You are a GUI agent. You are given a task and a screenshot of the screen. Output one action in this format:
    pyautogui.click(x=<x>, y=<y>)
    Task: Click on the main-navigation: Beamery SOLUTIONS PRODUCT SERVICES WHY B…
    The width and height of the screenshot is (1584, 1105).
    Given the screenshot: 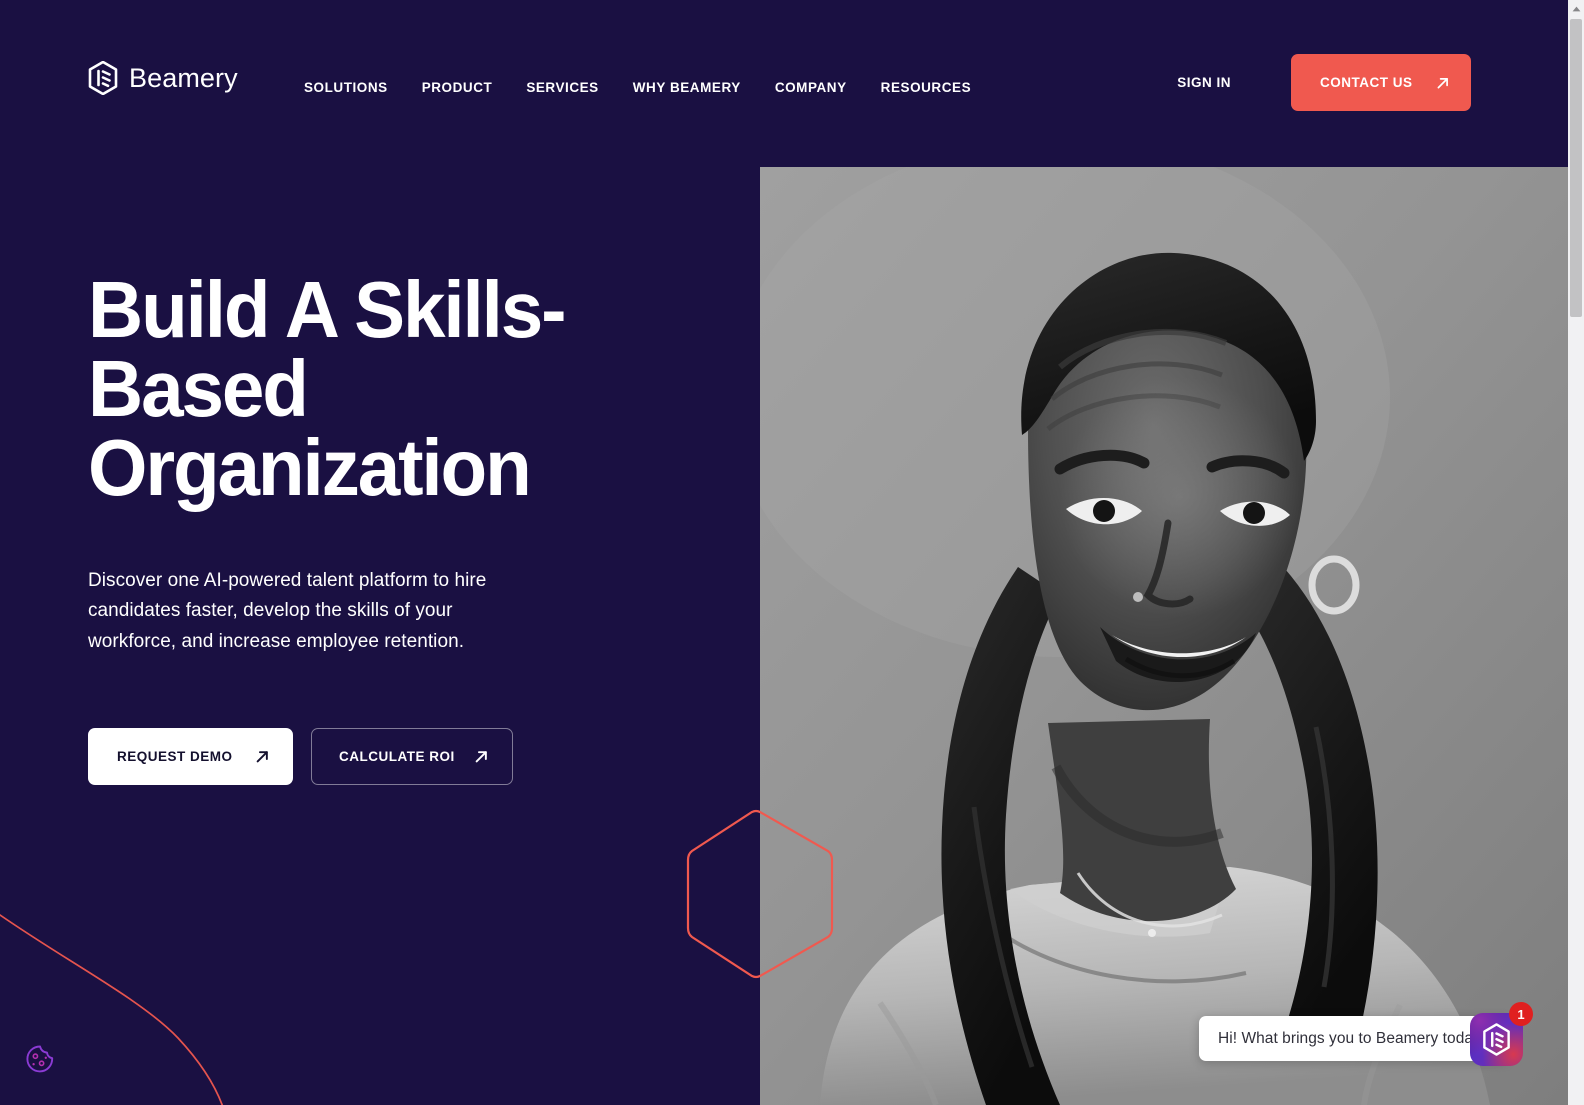 What is the action you would take?
    pyautogui.click(x=784, y=60)
    